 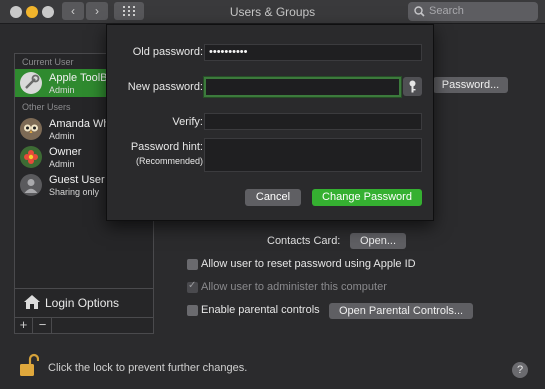 I want to click on question-mark-icon: ?, so click(x=520, y=370).